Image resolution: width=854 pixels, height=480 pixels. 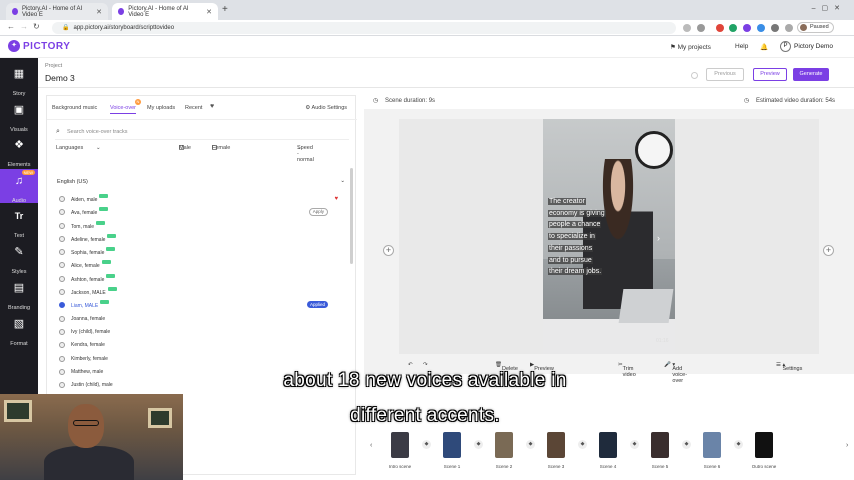 I want to click on sidepanel-icon, so click(x=789, y=28).